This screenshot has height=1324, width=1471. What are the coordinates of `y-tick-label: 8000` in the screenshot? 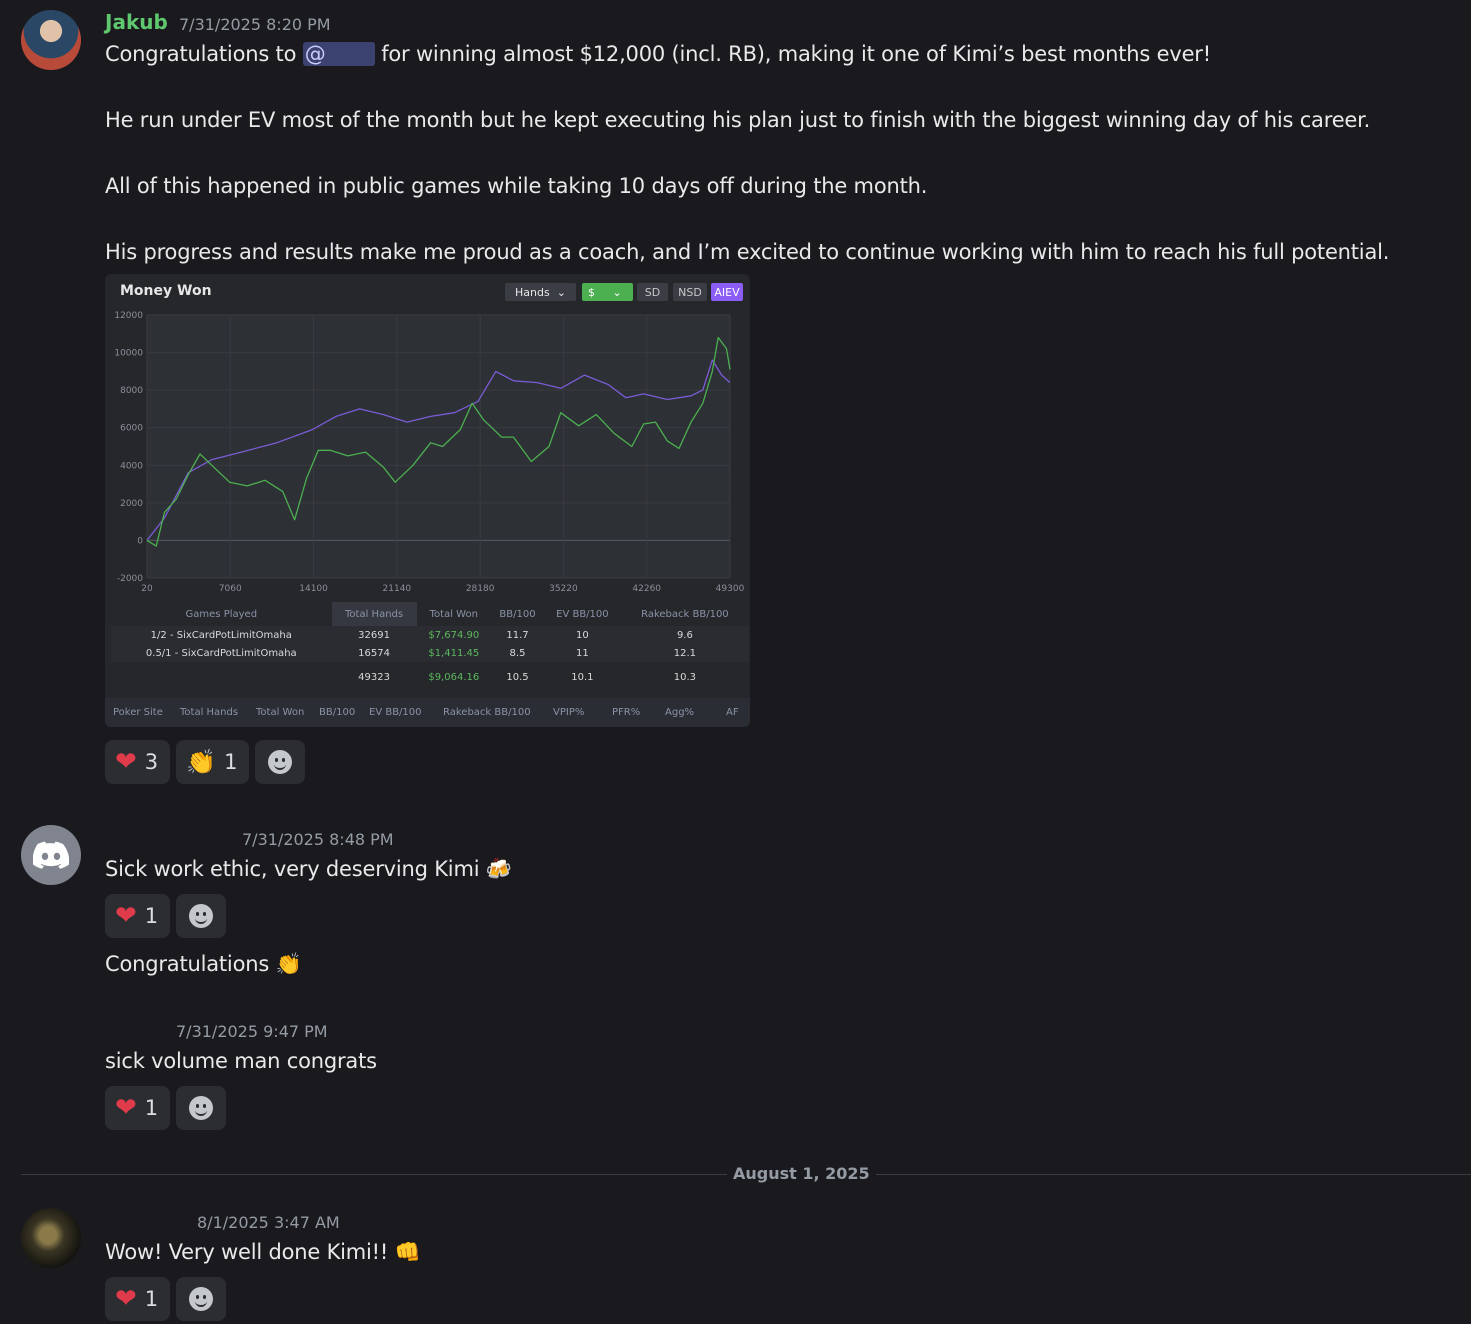 It's located at (131, 391).